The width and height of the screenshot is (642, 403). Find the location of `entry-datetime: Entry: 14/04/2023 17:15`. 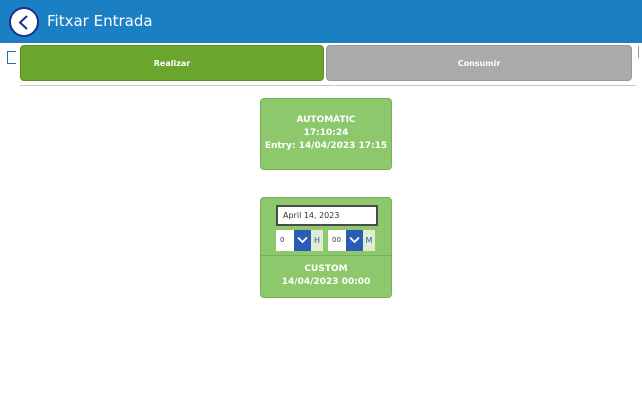

entry-datetime: Entry: 14/04/2023 17:15 is located at coordinates (326, 146).